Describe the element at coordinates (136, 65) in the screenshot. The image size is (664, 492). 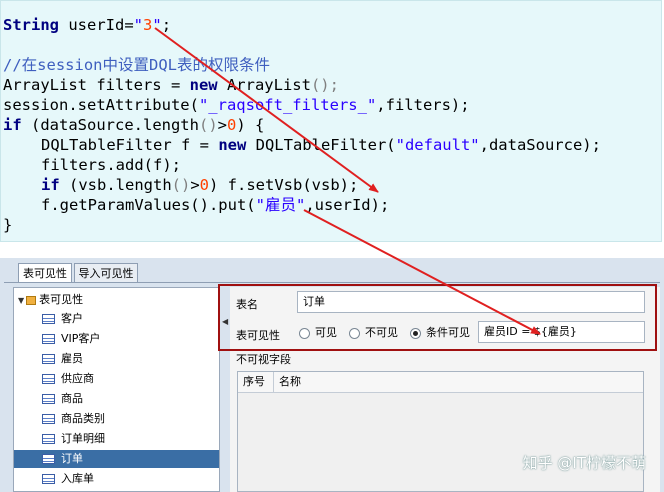
I see `code-comment: //在session中设置DQL表的权限条件` at that location.